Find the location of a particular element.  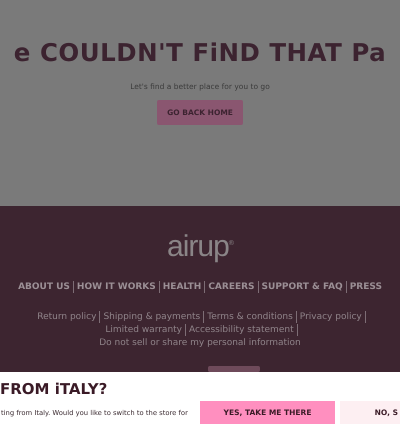

legal-link: Do not sell or share my personal information is located at coordinates (200, 343).